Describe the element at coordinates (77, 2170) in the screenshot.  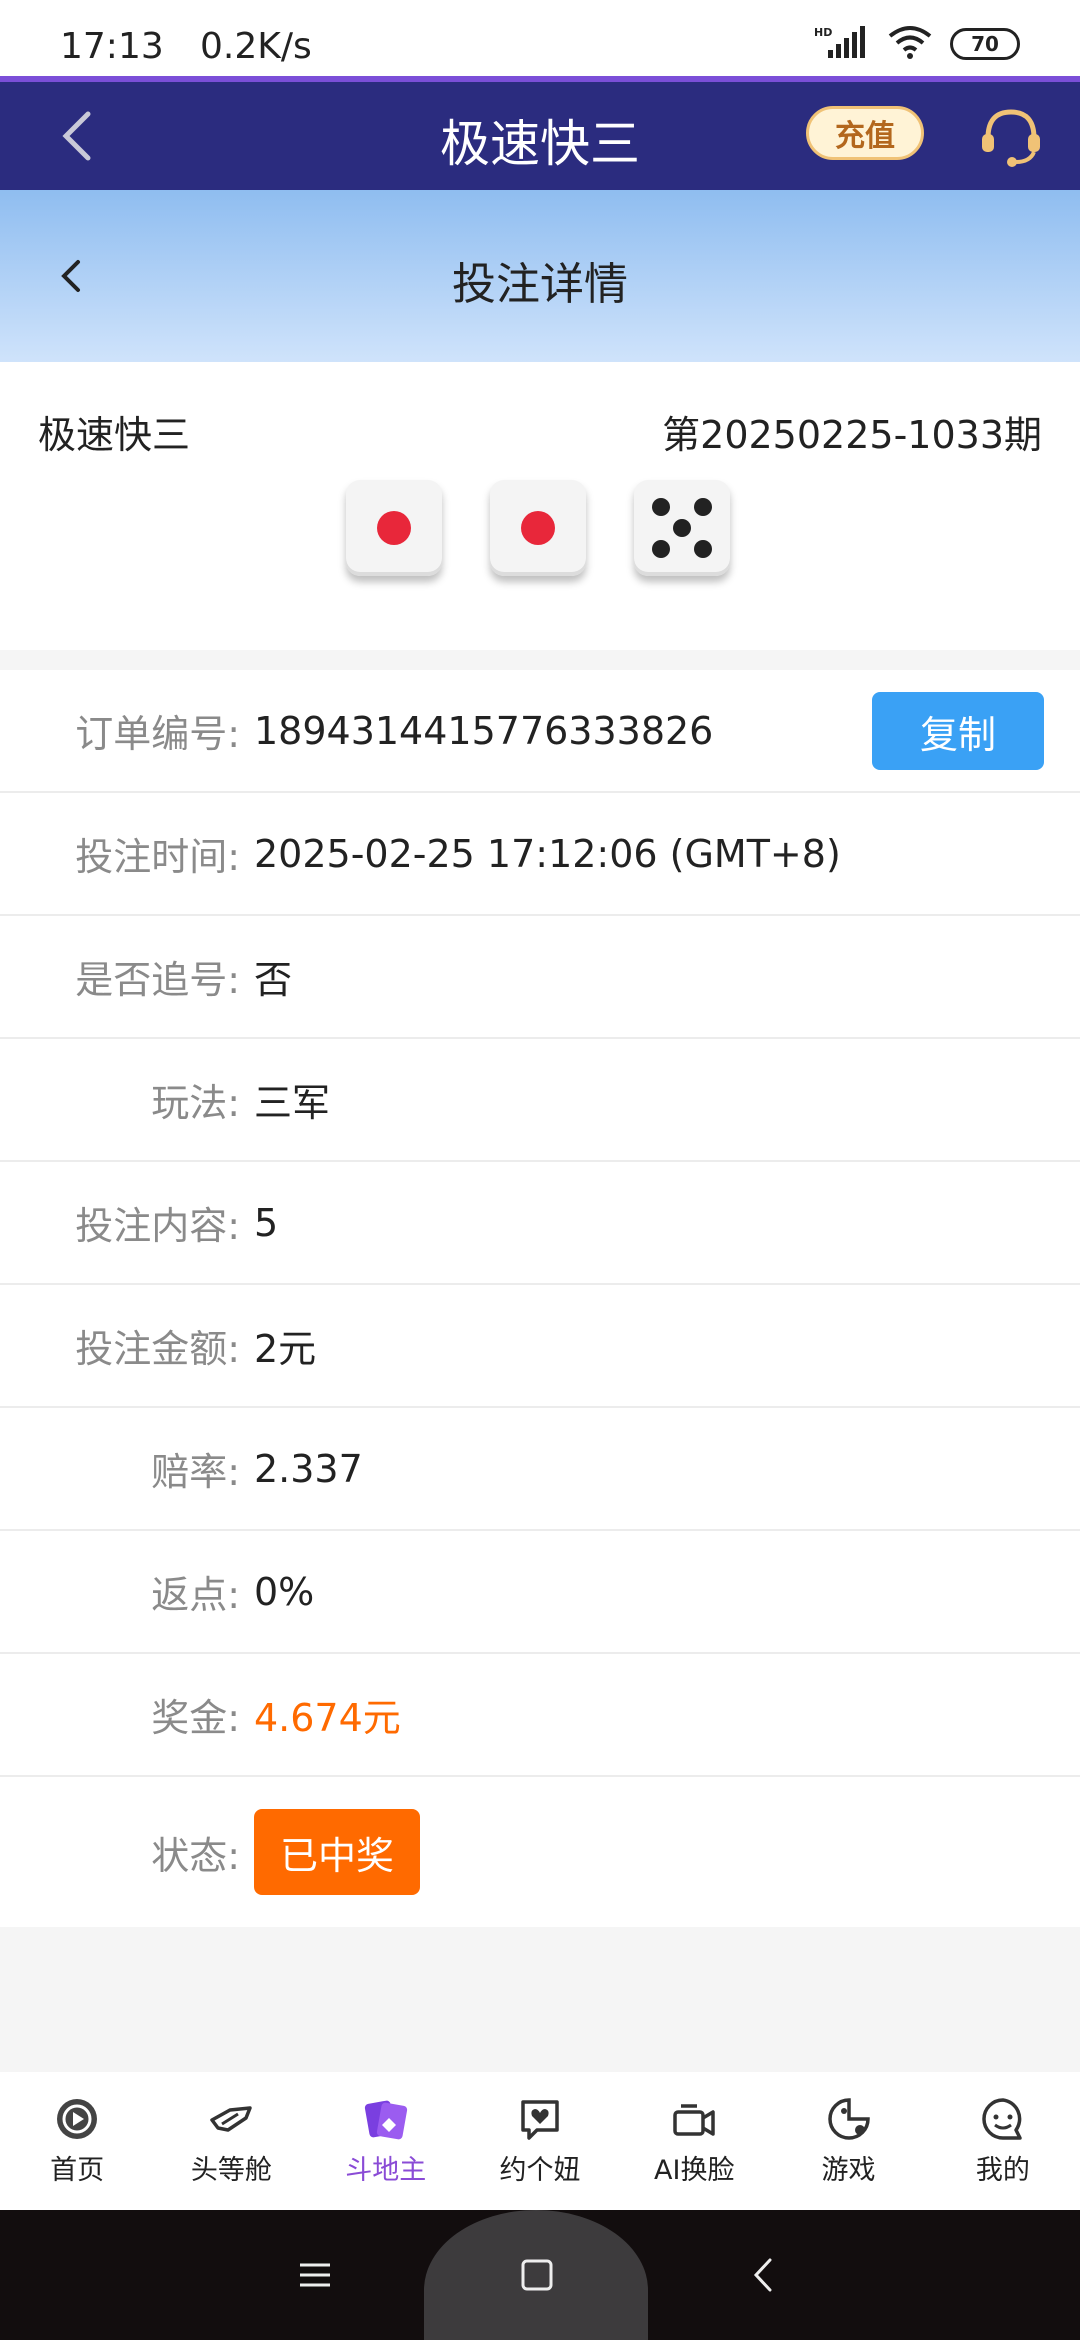
I see `nav-label: 首页` at that location.